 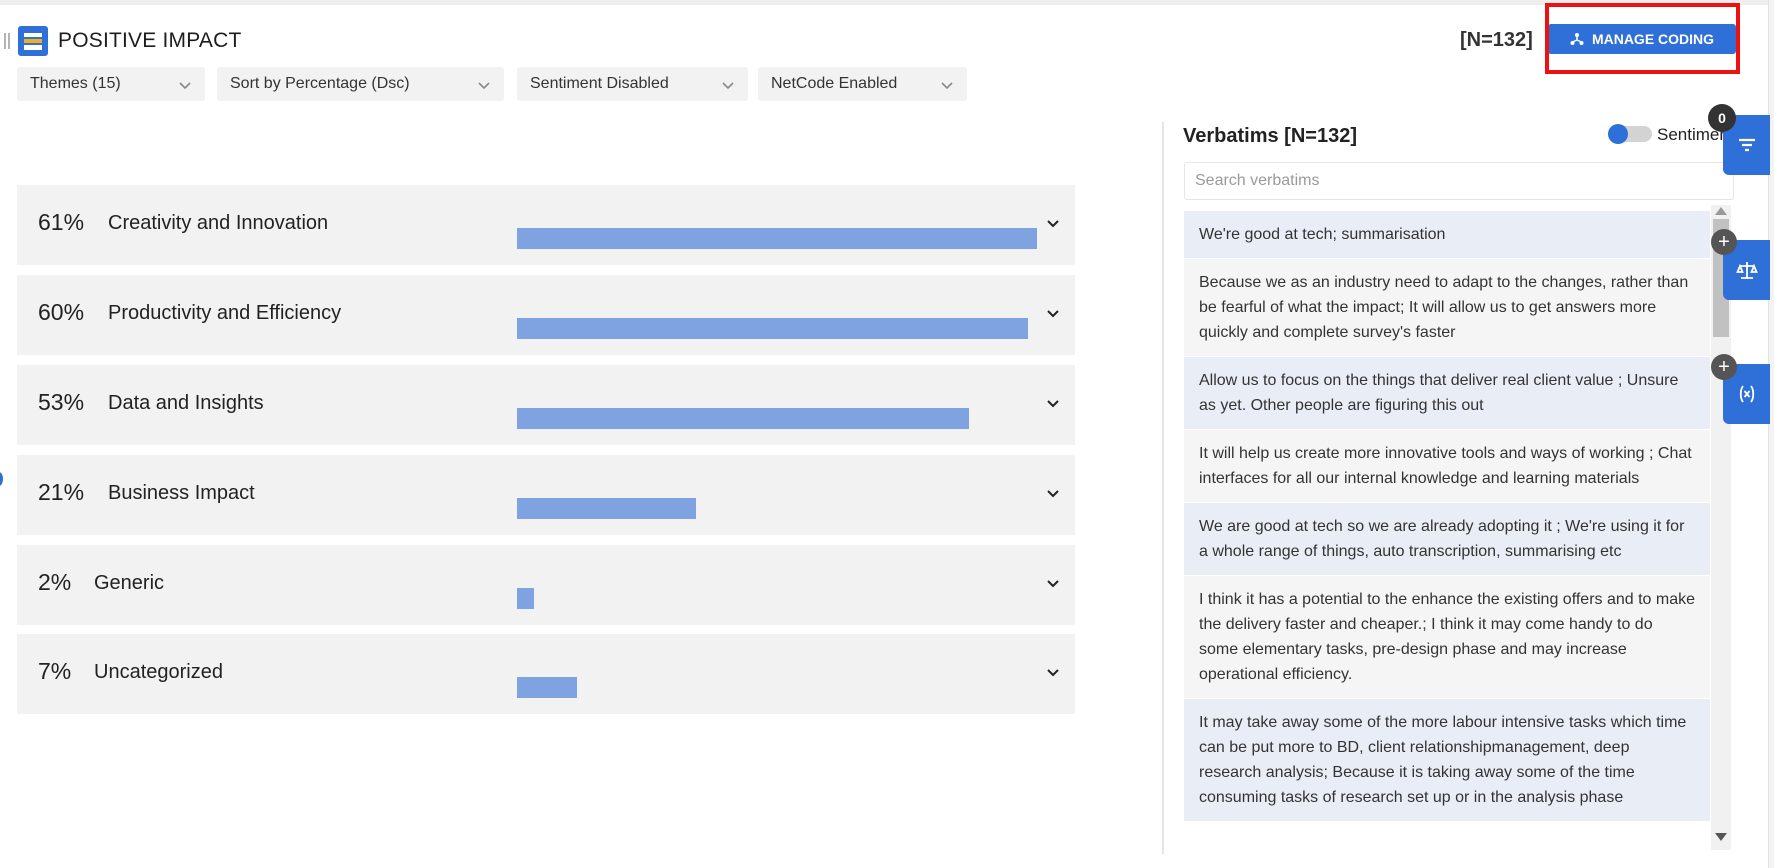 I want to click on sentiment-dropdown: Sentiment Disabled, so click(x=632, y=84).